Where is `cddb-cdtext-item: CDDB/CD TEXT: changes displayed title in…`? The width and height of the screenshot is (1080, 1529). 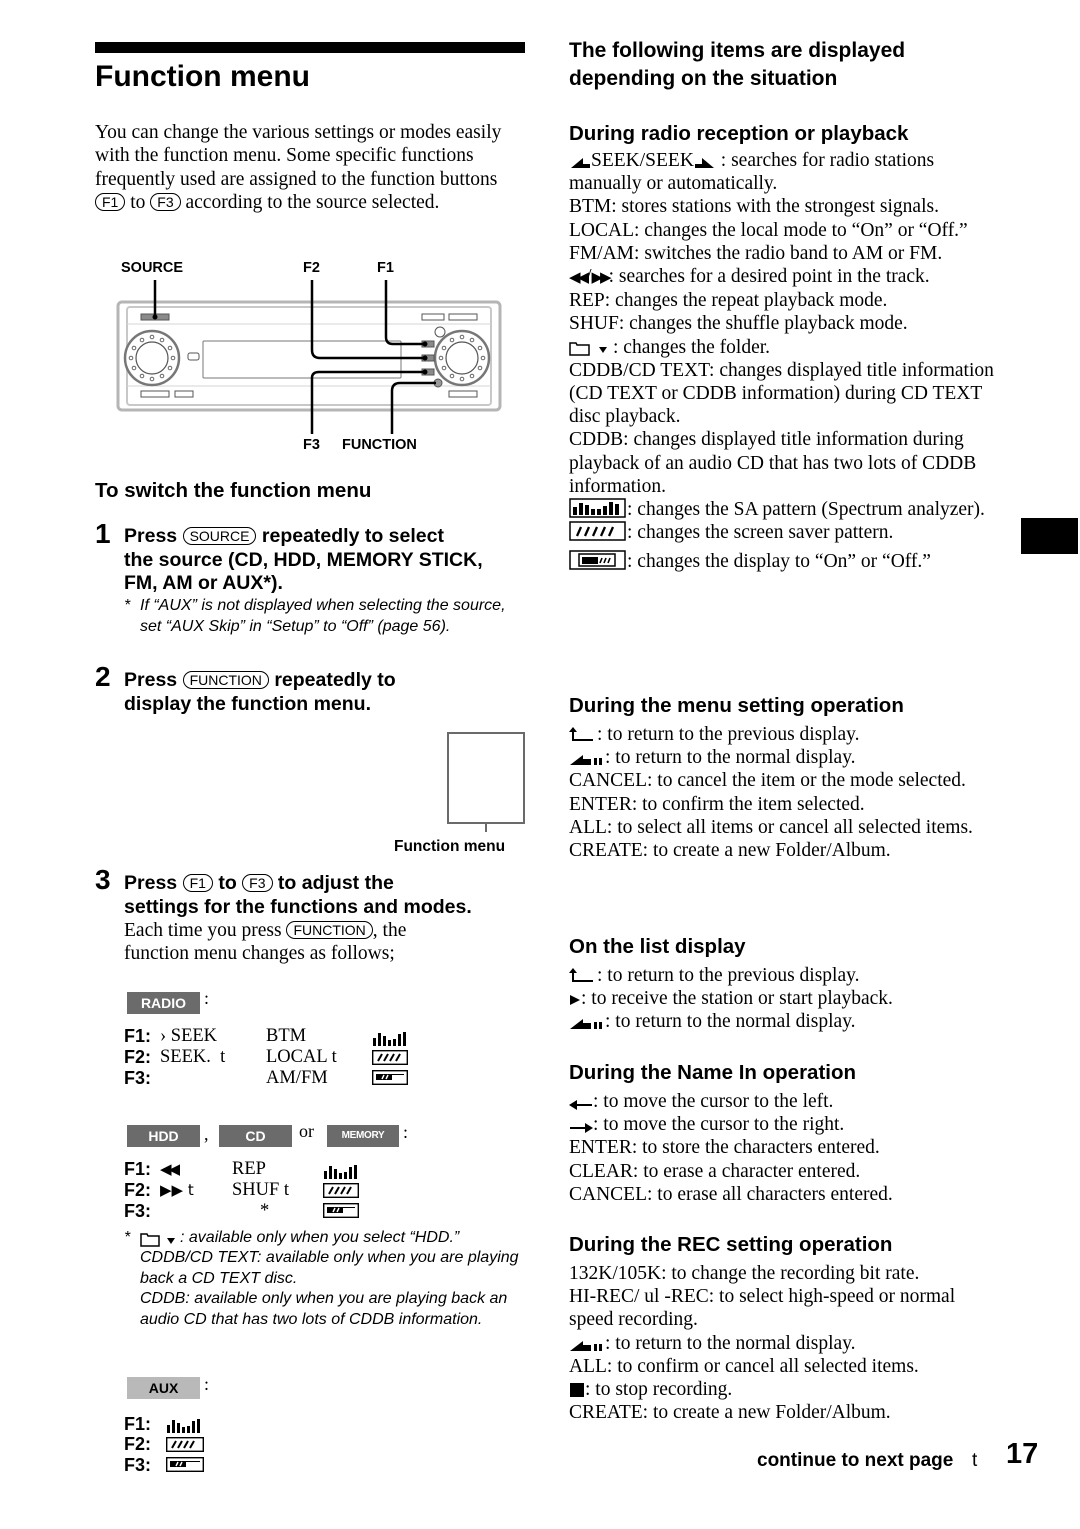 cddb-cdtext-item: CDDB/CD TEXT: changes displayed title in… is located at coordinates (781, 393).